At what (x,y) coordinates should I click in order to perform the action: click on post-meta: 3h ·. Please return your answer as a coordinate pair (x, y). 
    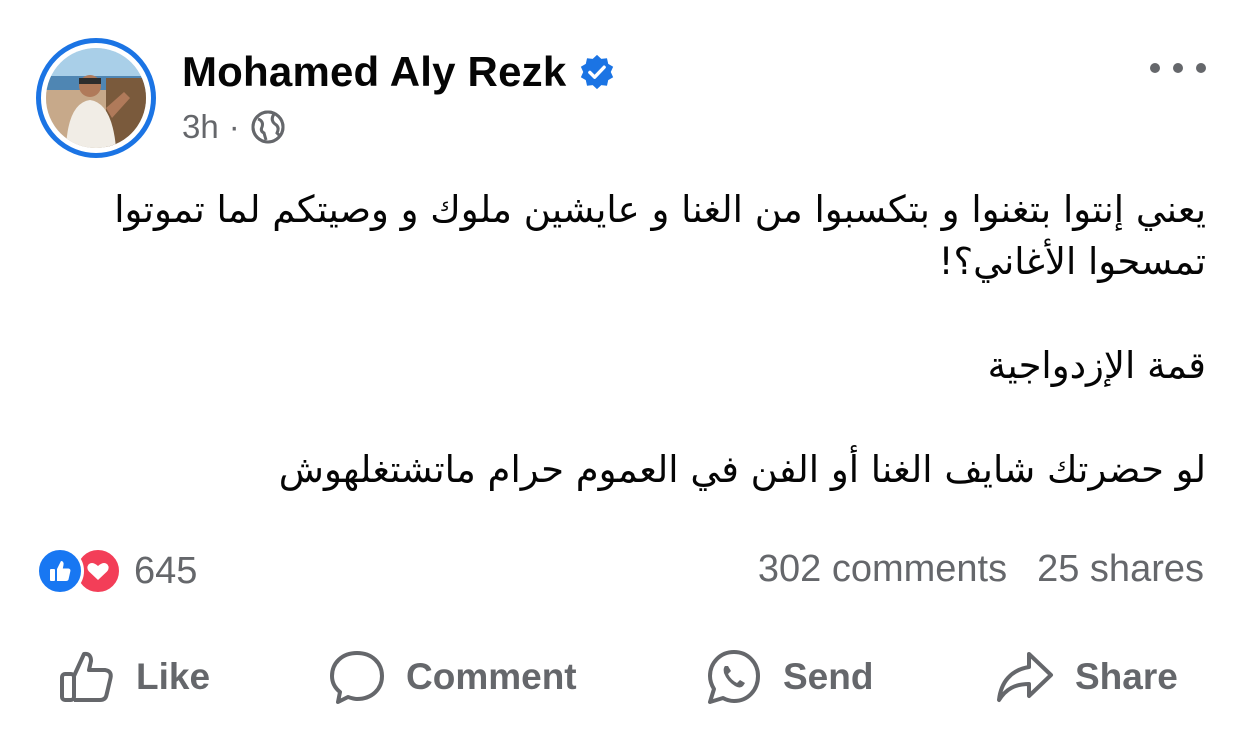
    Looking at the image, I should click on (234, 127).